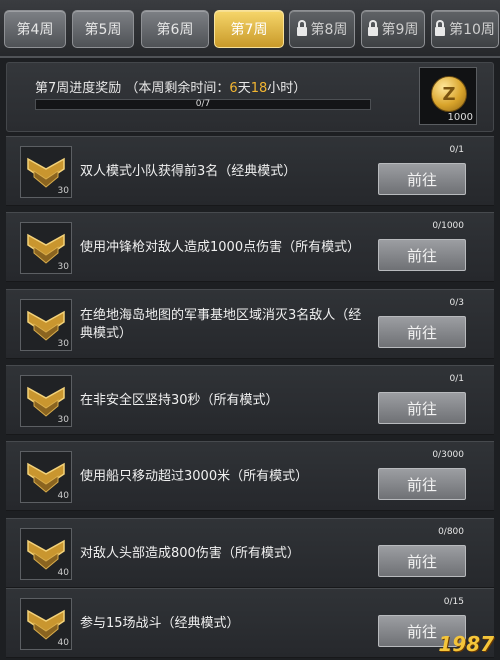  I want to click on task-description: 在绝地海岛地图的军事基地区域消灭3名敌人（经典模式）, so click(221, 324).